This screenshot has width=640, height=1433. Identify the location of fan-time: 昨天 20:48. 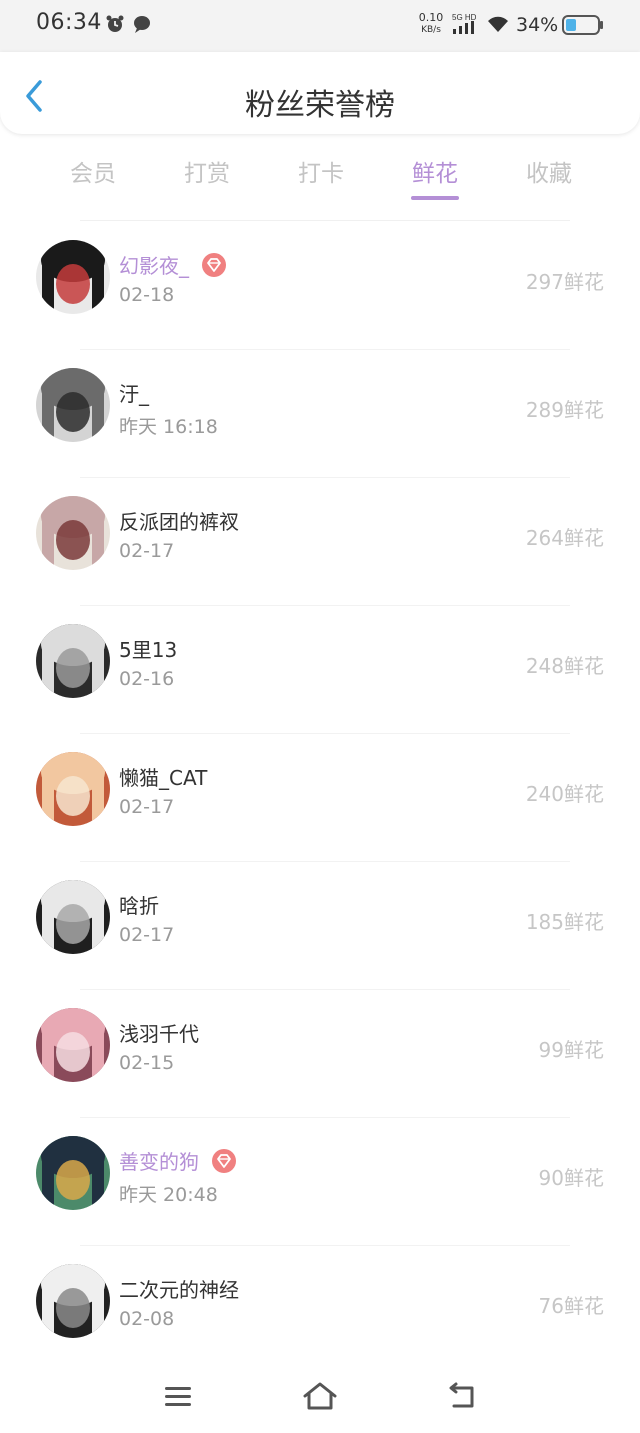
(168, 1195).